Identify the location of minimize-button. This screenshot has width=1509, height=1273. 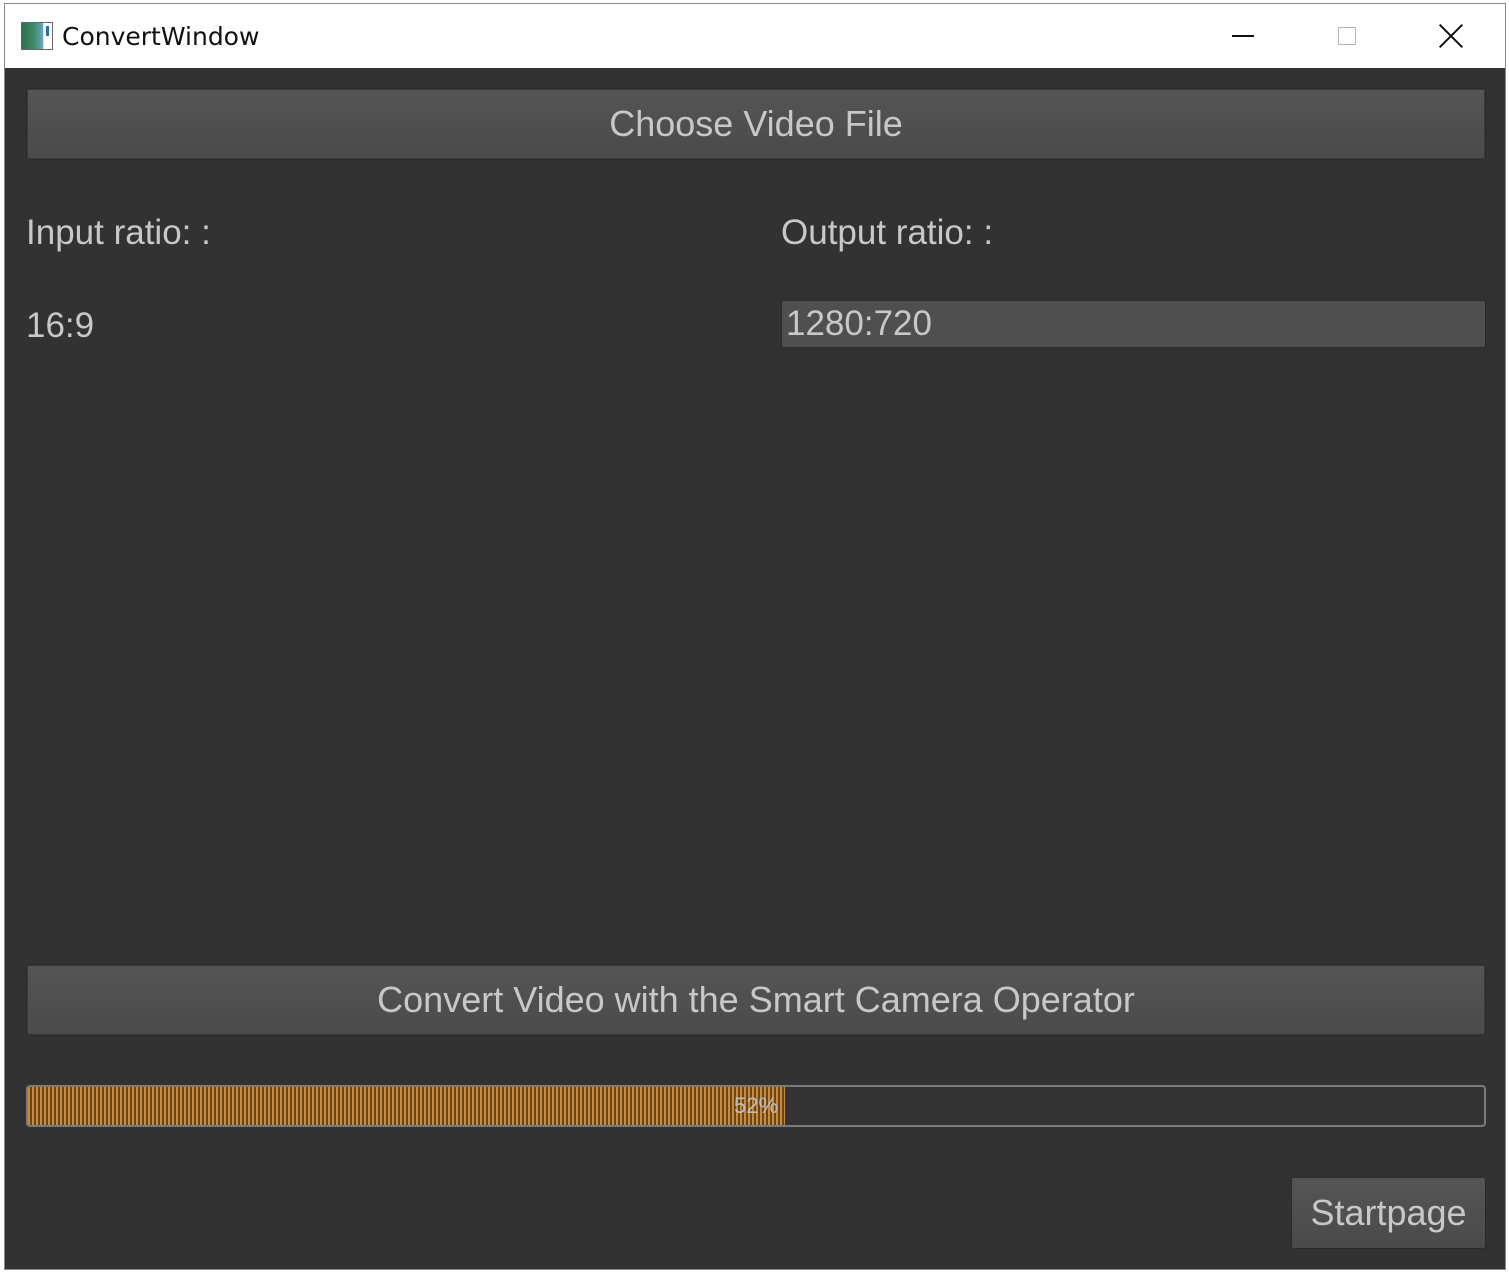
(1243, 36).